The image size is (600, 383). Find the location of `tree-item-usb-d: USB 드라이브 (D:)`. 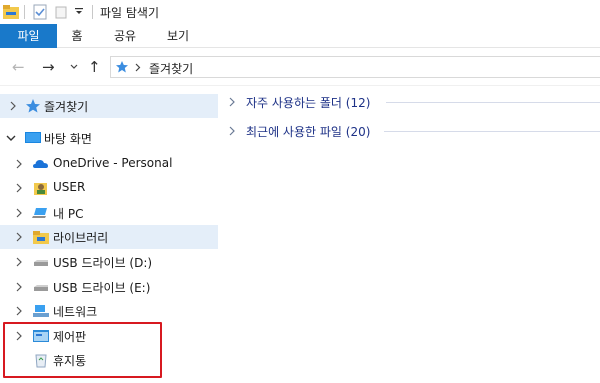

tree-item-usb-d: USB 드라이브 (D:) is located at coordinates (109, 262).